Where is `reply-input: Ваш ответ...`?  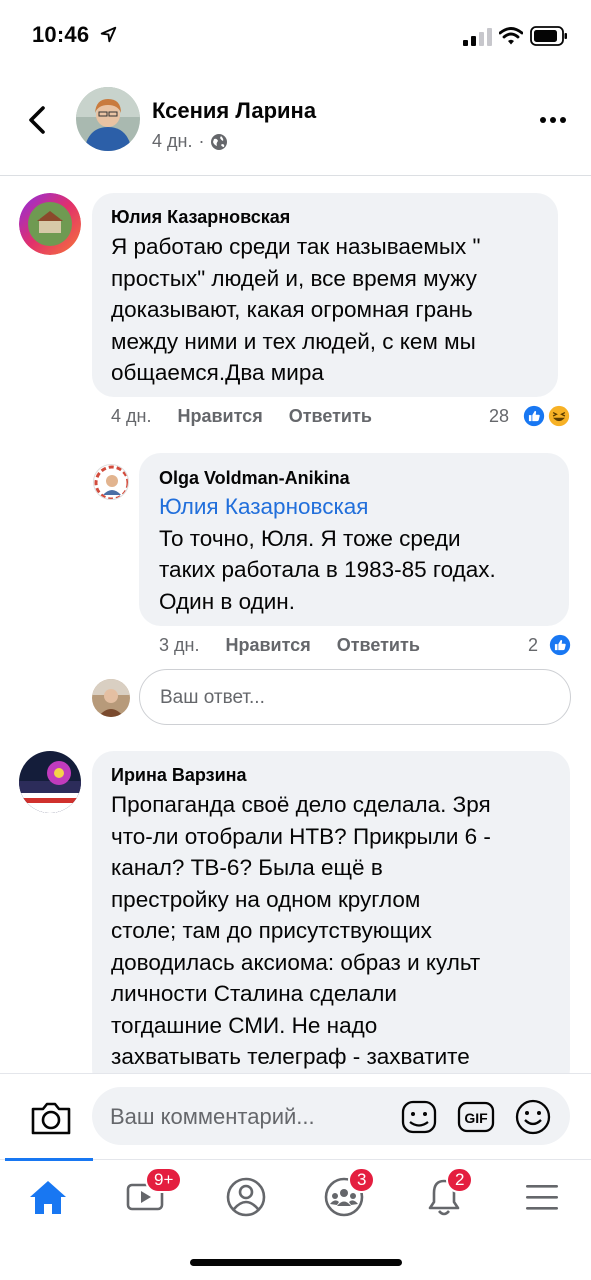 reply-input: Ваш ответ... is located at coordinates (355, 697).